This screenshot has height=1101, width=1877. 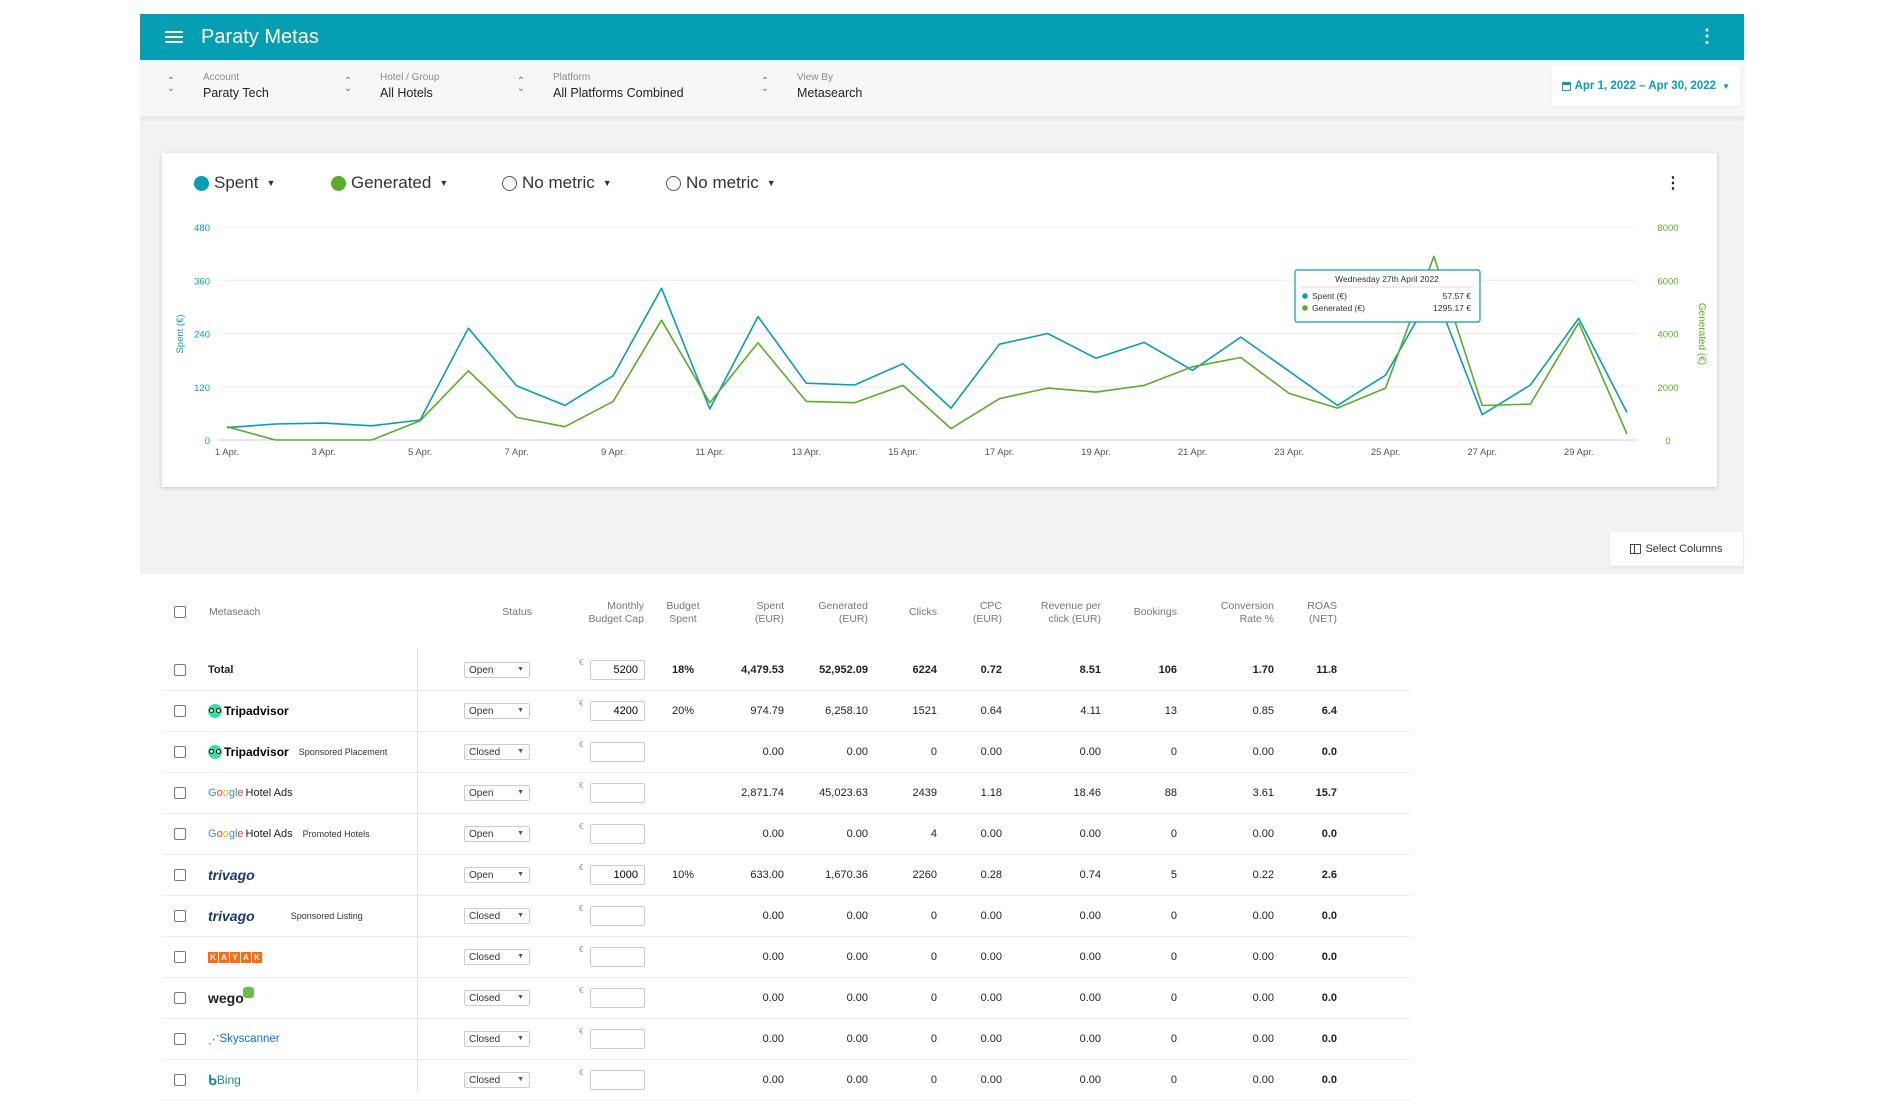 What do you see at coordinates (485, 957) in the screenshot?
I see `status-value: Closed` at bounding box center [485, 957].